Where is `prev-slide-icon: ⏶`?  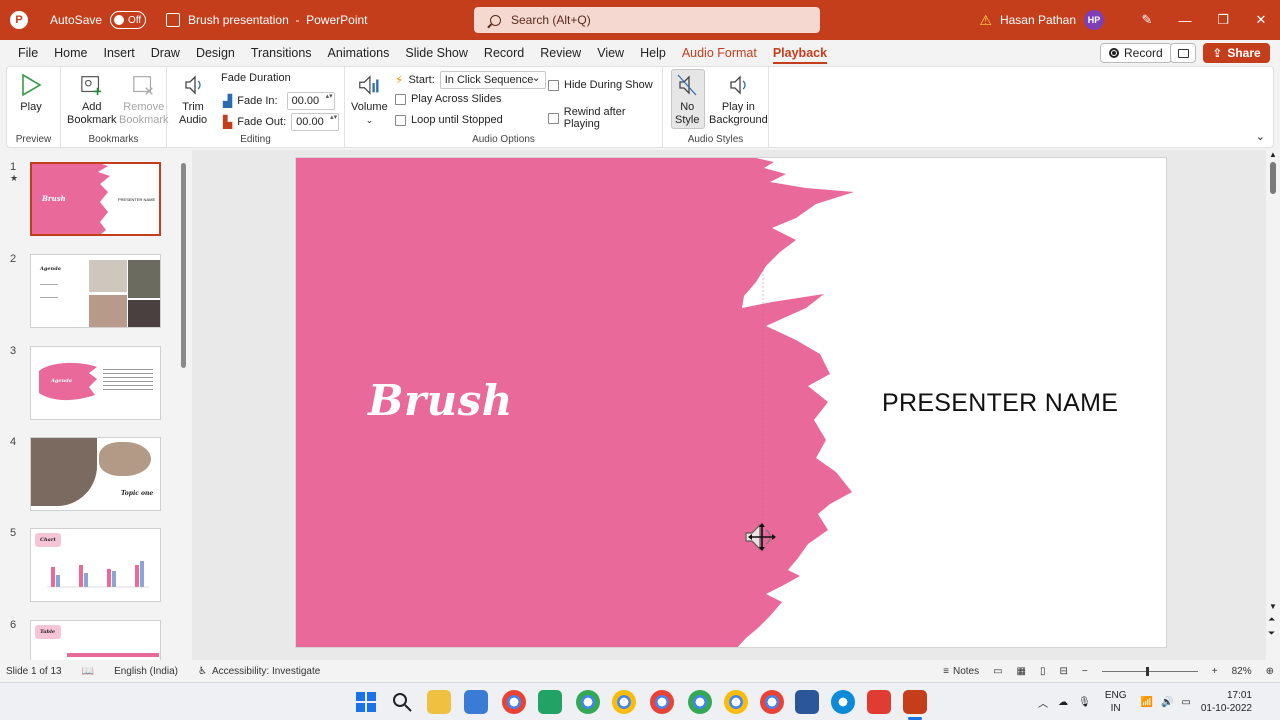
prev-slide-icon: ⏶ is located at coordinates (1271, 619).